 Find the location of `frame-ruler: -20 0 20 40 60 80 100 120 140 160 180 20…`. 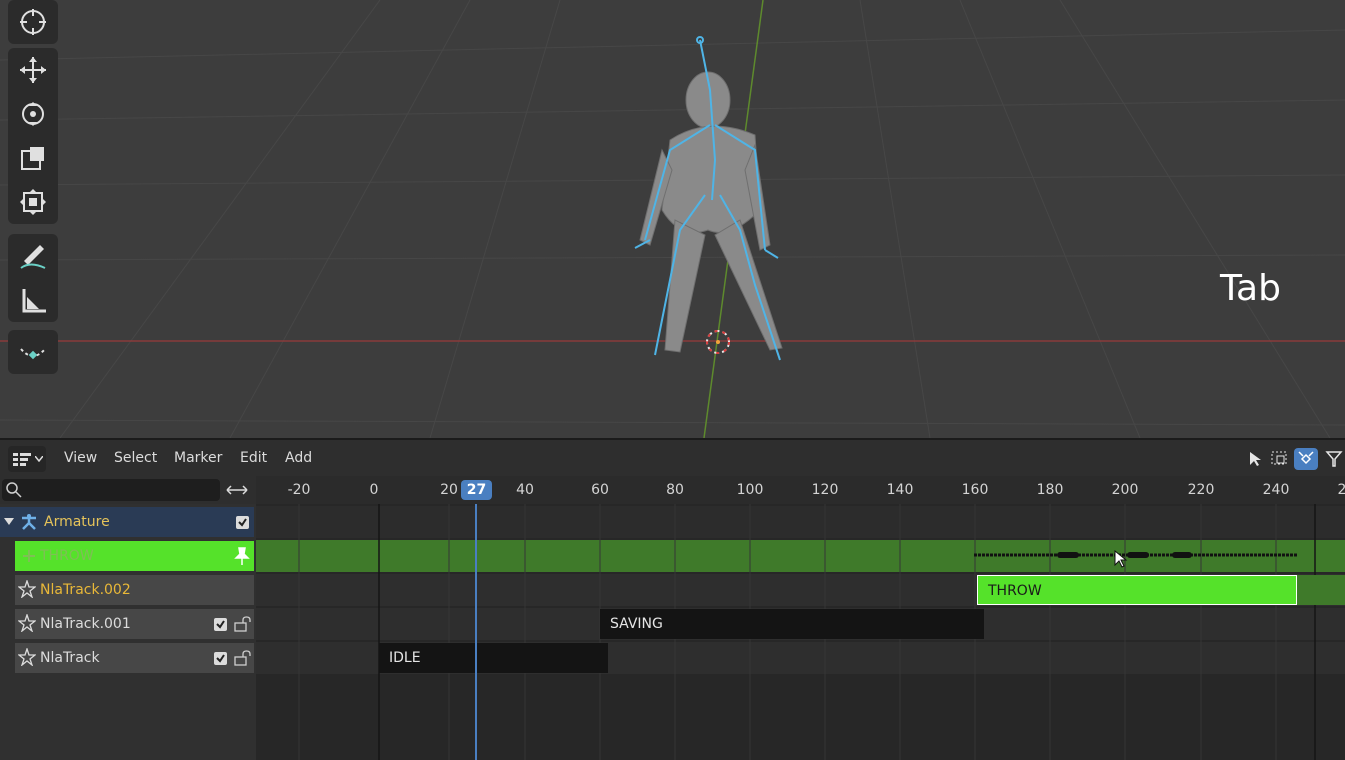

frame-ruler: -20 0 20 40 60 80 100 120 140 160 180 20… is located at coordinates (800, 490).